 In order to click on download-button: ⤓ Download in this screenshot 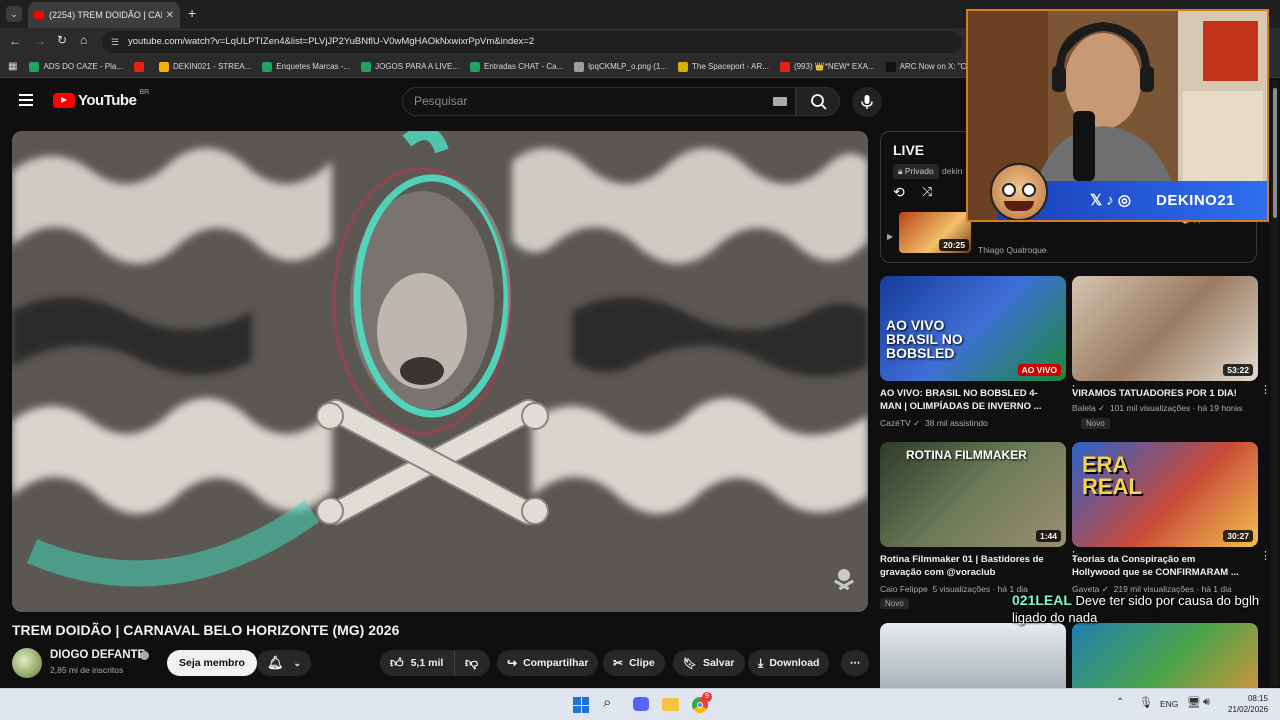, I will do `click(789, 663)`.